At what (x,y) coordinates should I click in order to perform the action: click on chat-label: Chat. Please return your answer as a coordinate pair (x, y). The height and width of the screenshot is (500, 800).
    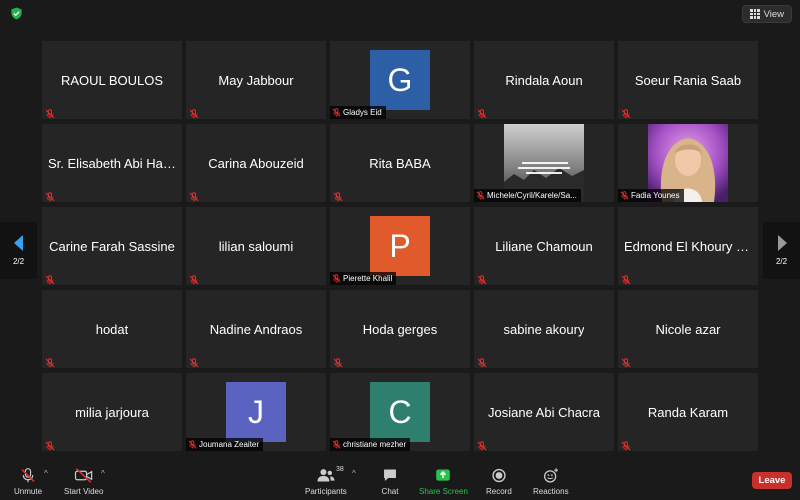
    Looking at the image, I should click on (390, 491).